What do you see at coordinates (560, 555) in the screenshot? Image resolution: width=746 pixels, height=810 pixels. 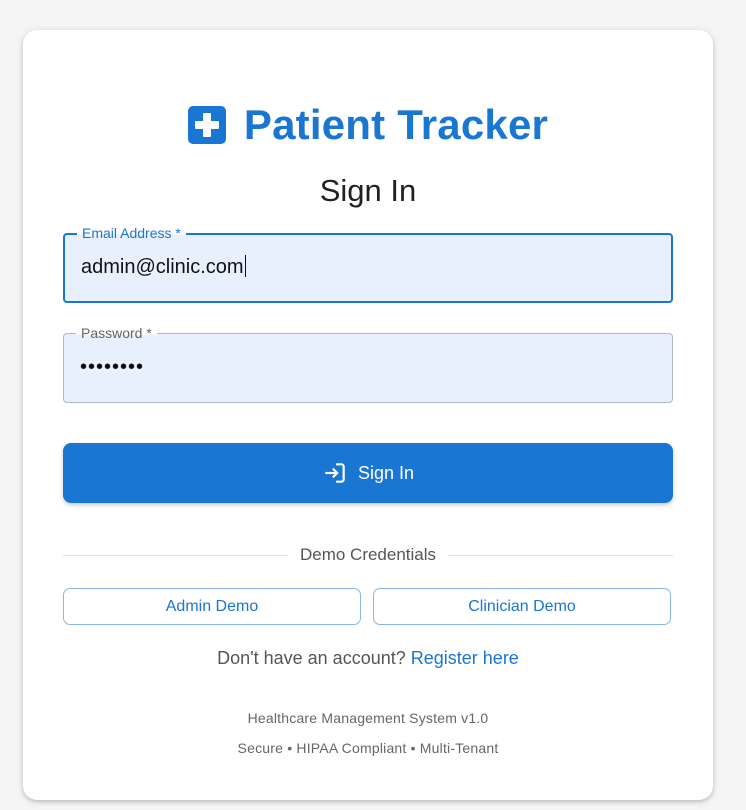 I see `divider-line-right` at bounding box center [560, 555].